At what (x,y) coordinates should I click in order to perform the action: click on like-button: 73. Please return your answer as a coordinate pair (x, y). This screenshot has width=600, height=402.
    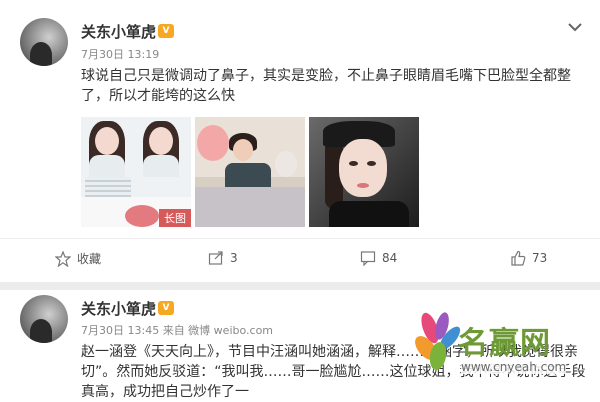
    Looking at the image, I should click on (528, 258).